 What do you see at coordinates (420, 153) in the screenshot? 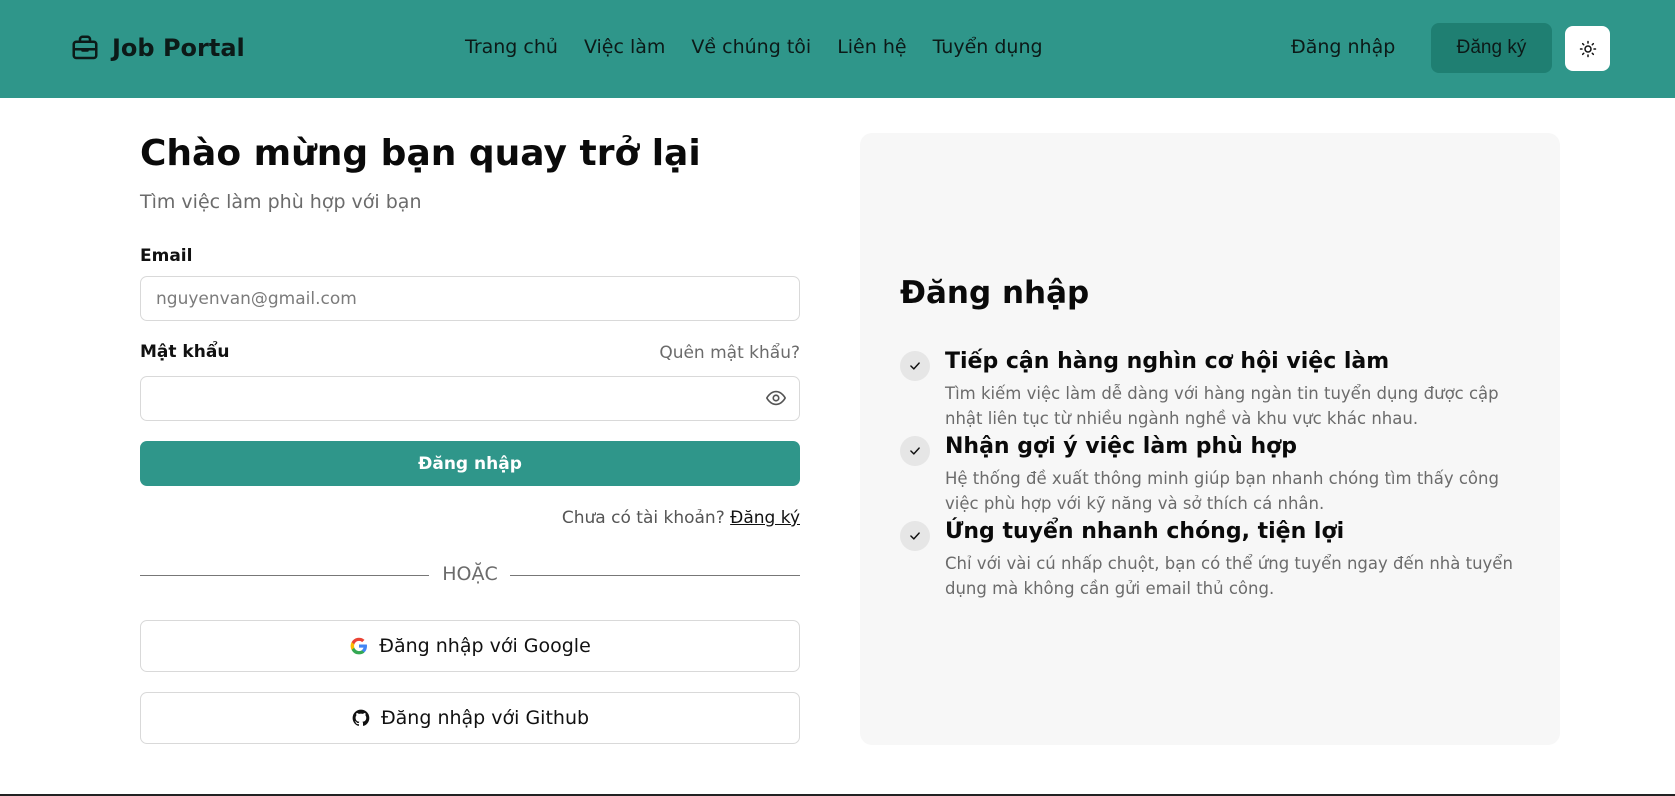
I see `page-title: Chào mừng bạn quay trở lại` at bounding box center [420, 153].